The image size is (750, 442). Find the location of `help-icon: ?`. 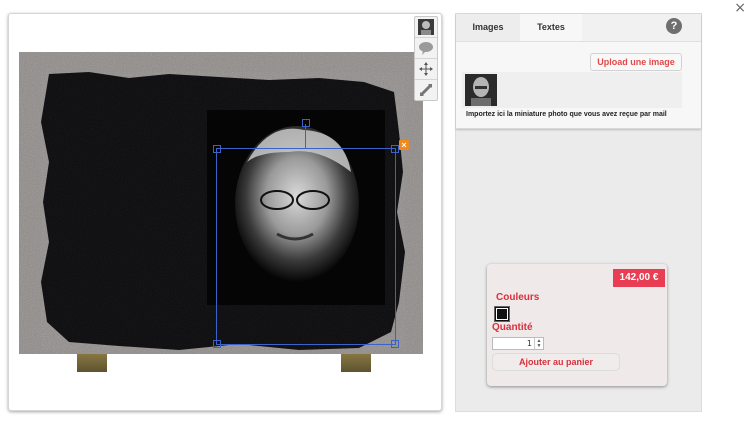

help-icon: ? is located at coordinates (674, 26).